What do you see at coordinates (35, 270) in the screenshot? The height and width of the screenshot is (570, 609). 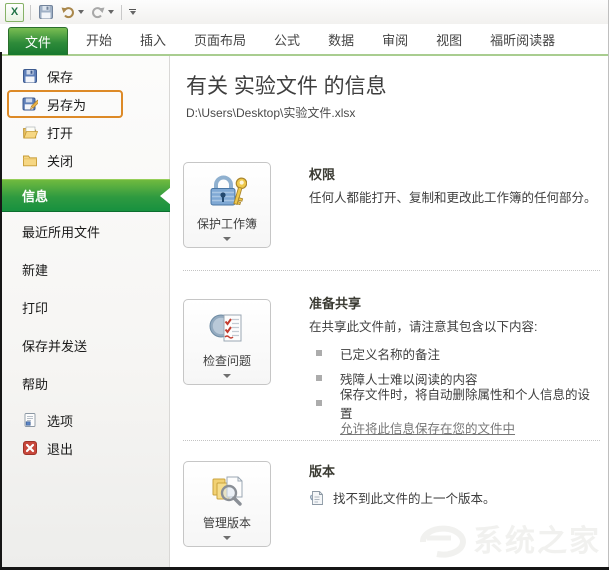 I see `sidebar-item-label: 新建` at bounding box center [35, 270].